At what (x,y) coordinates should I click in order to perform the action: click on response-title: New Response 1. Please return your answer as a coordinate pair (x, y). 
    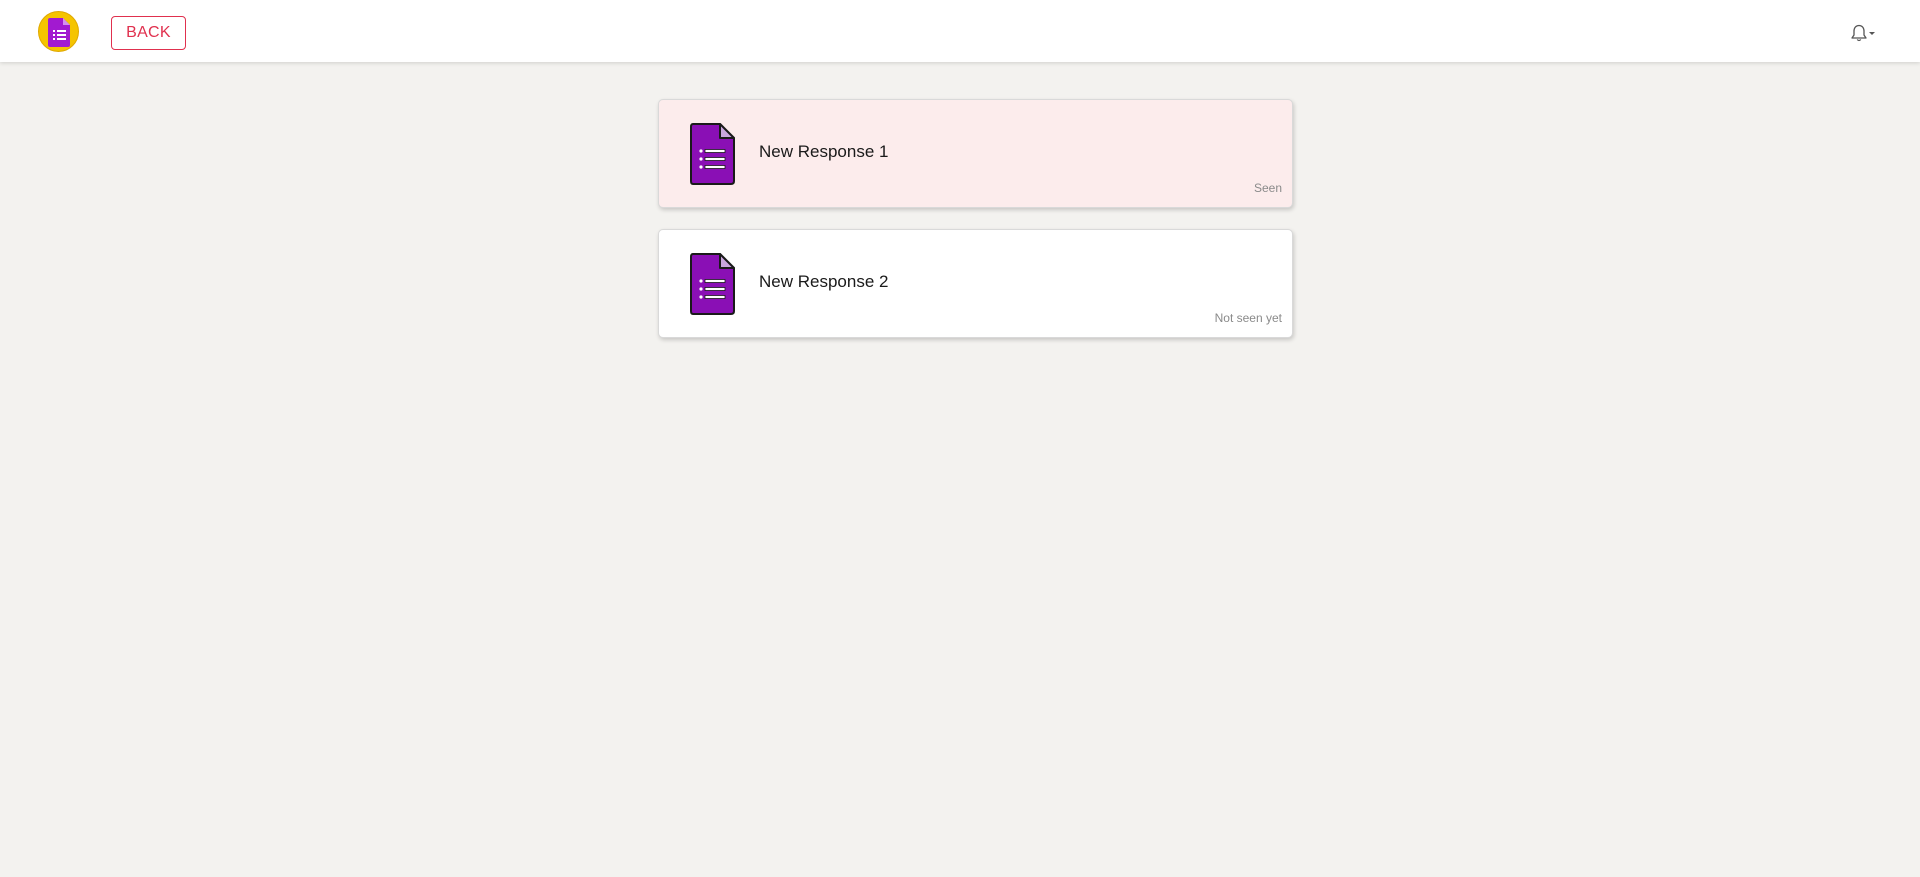
    Looking at the image, I should click on (824, 151).